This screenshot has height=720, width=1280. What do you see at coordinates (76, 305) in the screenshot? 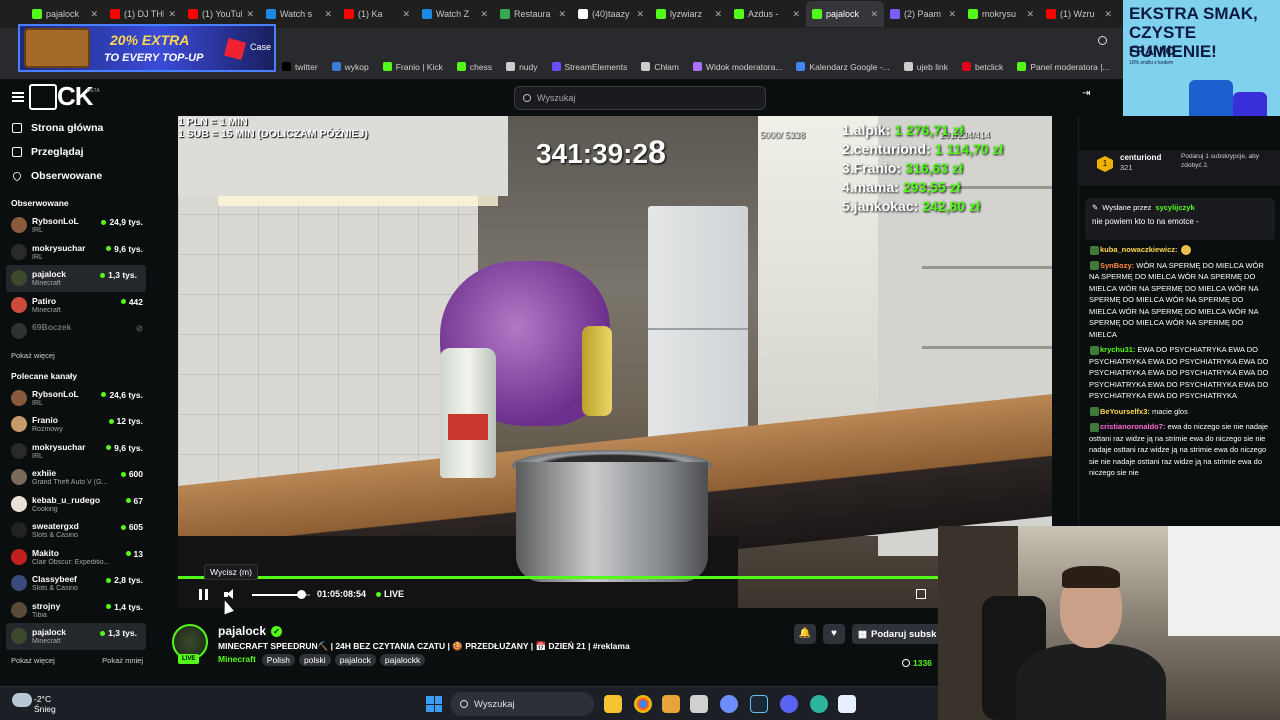
I see `sidebar-channel: Patiro Minecraft 442` at bounding box center [76, 305].